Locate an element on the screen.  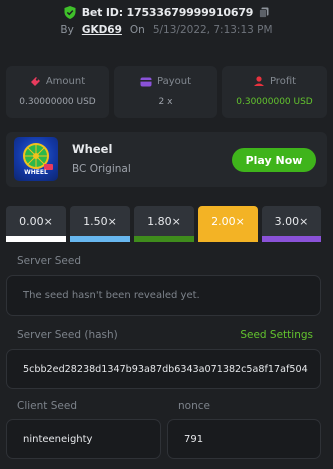
amount-value: 0.30000000 USD is located at coordinates (57, 102).